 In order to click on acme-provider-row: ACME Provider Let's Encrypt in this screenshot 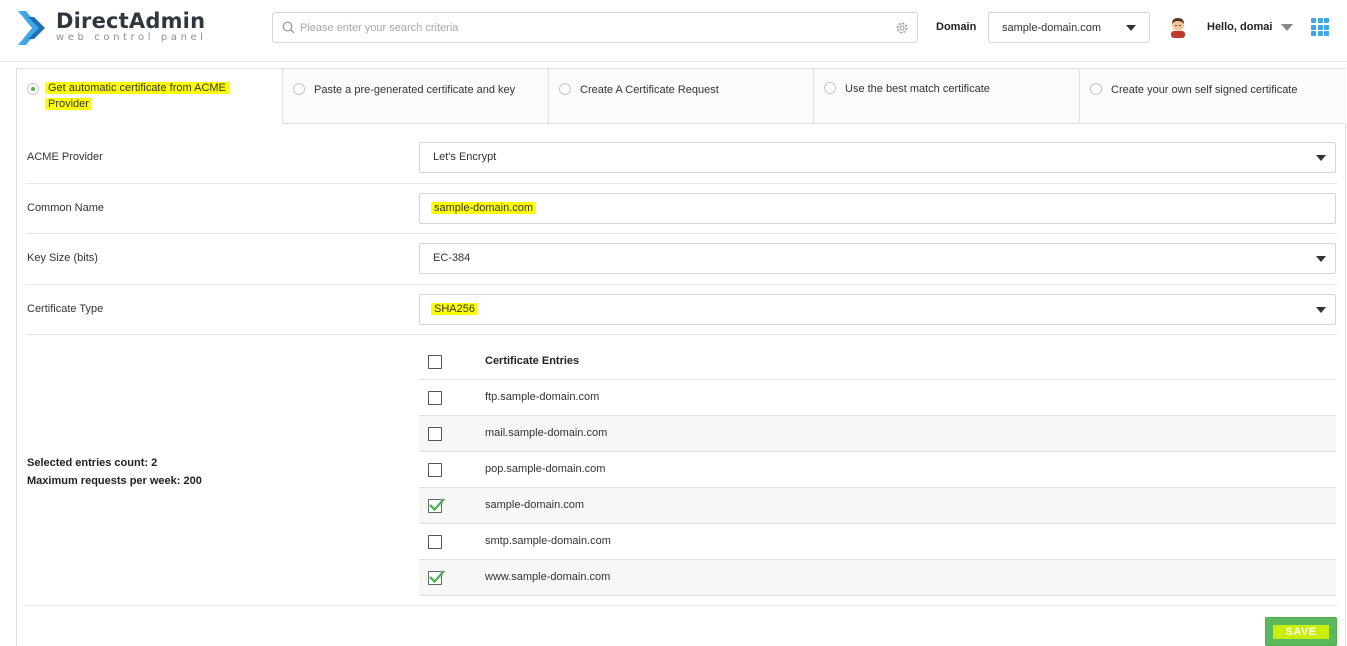, I will do `click(681, 154)`.